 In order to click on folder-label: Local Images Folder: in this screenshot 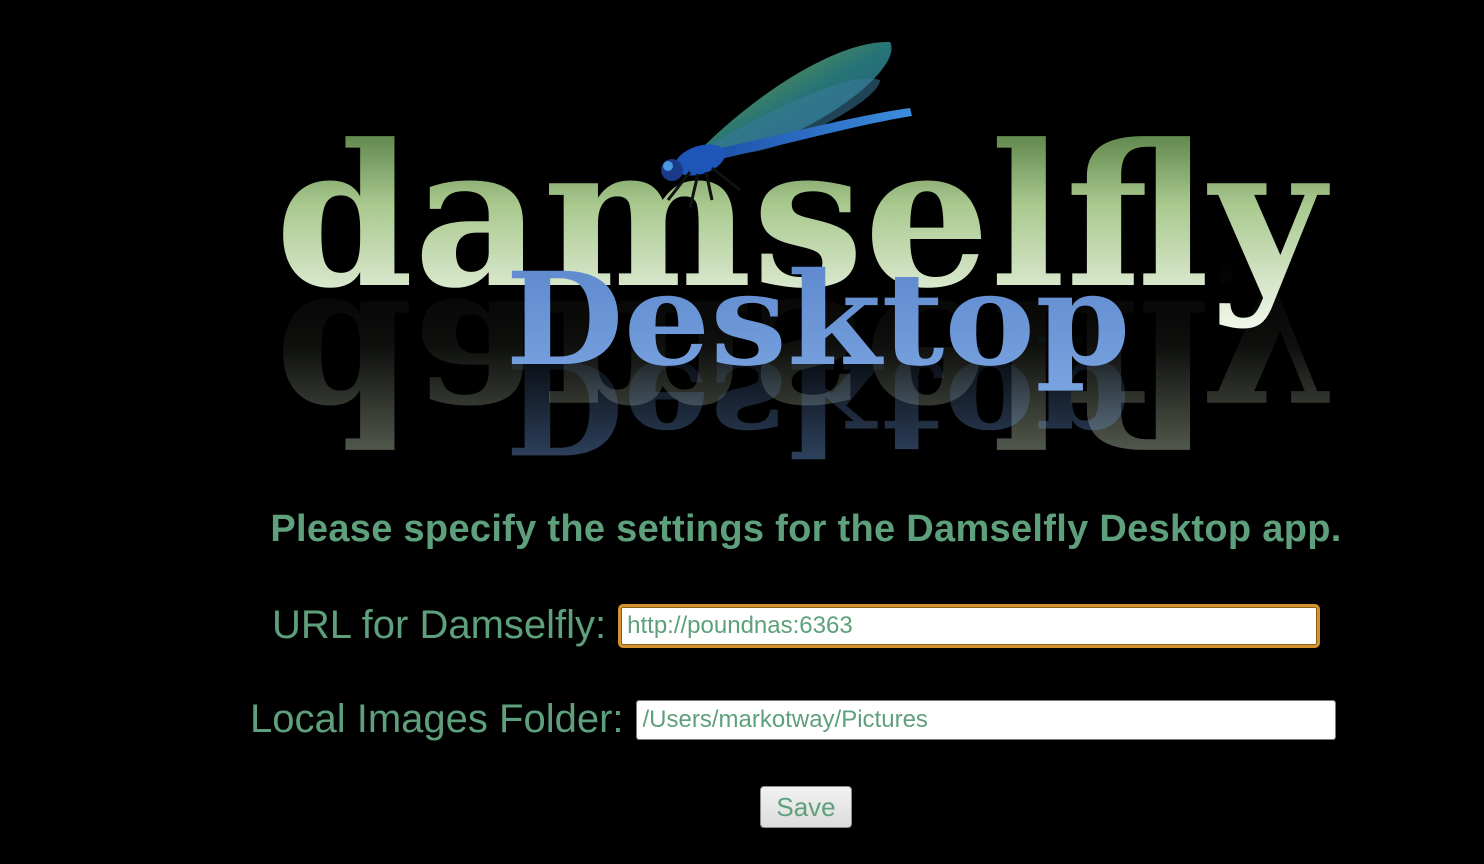, I will do `click(437, 719)`.